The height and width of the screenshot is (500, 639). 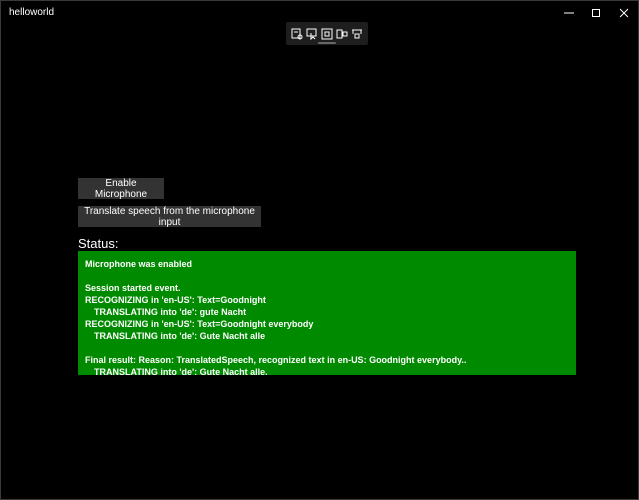 I want to click on live-visual-tree-icon, so click(x=297, y=34).